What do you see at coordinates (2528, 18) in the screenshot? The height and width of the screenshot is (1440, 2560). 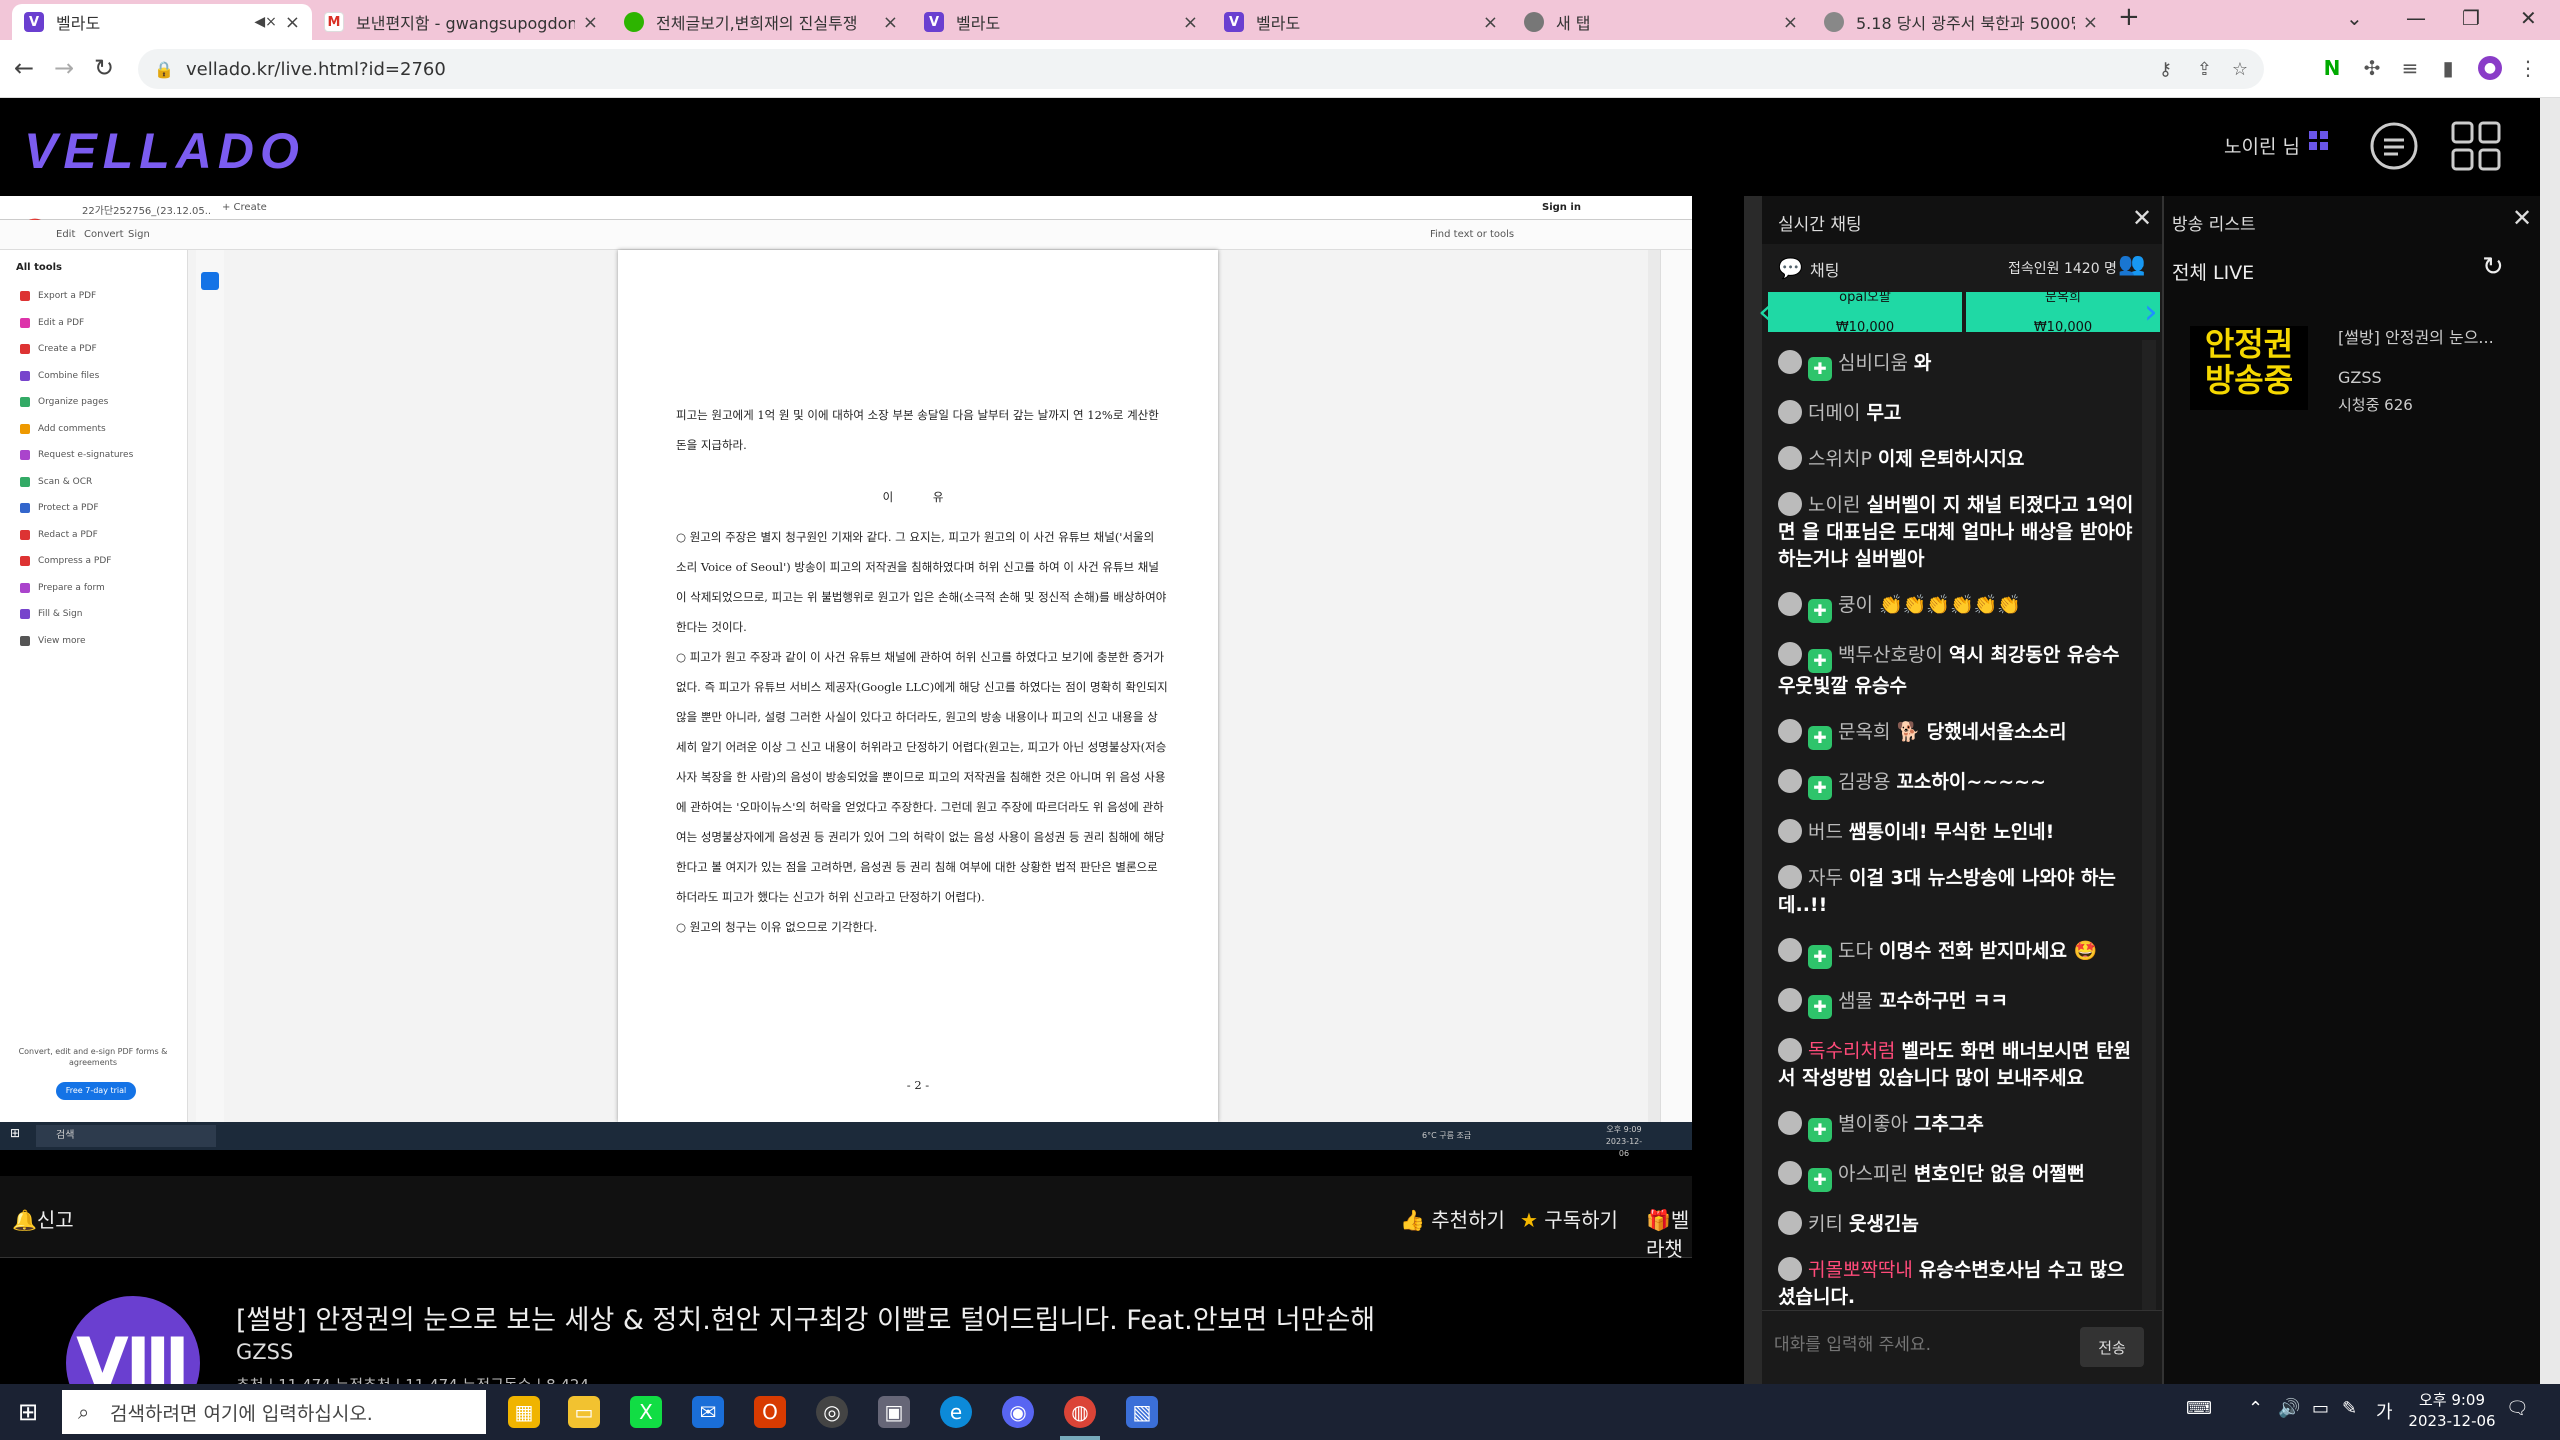 I see `window-close-icon: ✕` at bounding box center [2528, 18].